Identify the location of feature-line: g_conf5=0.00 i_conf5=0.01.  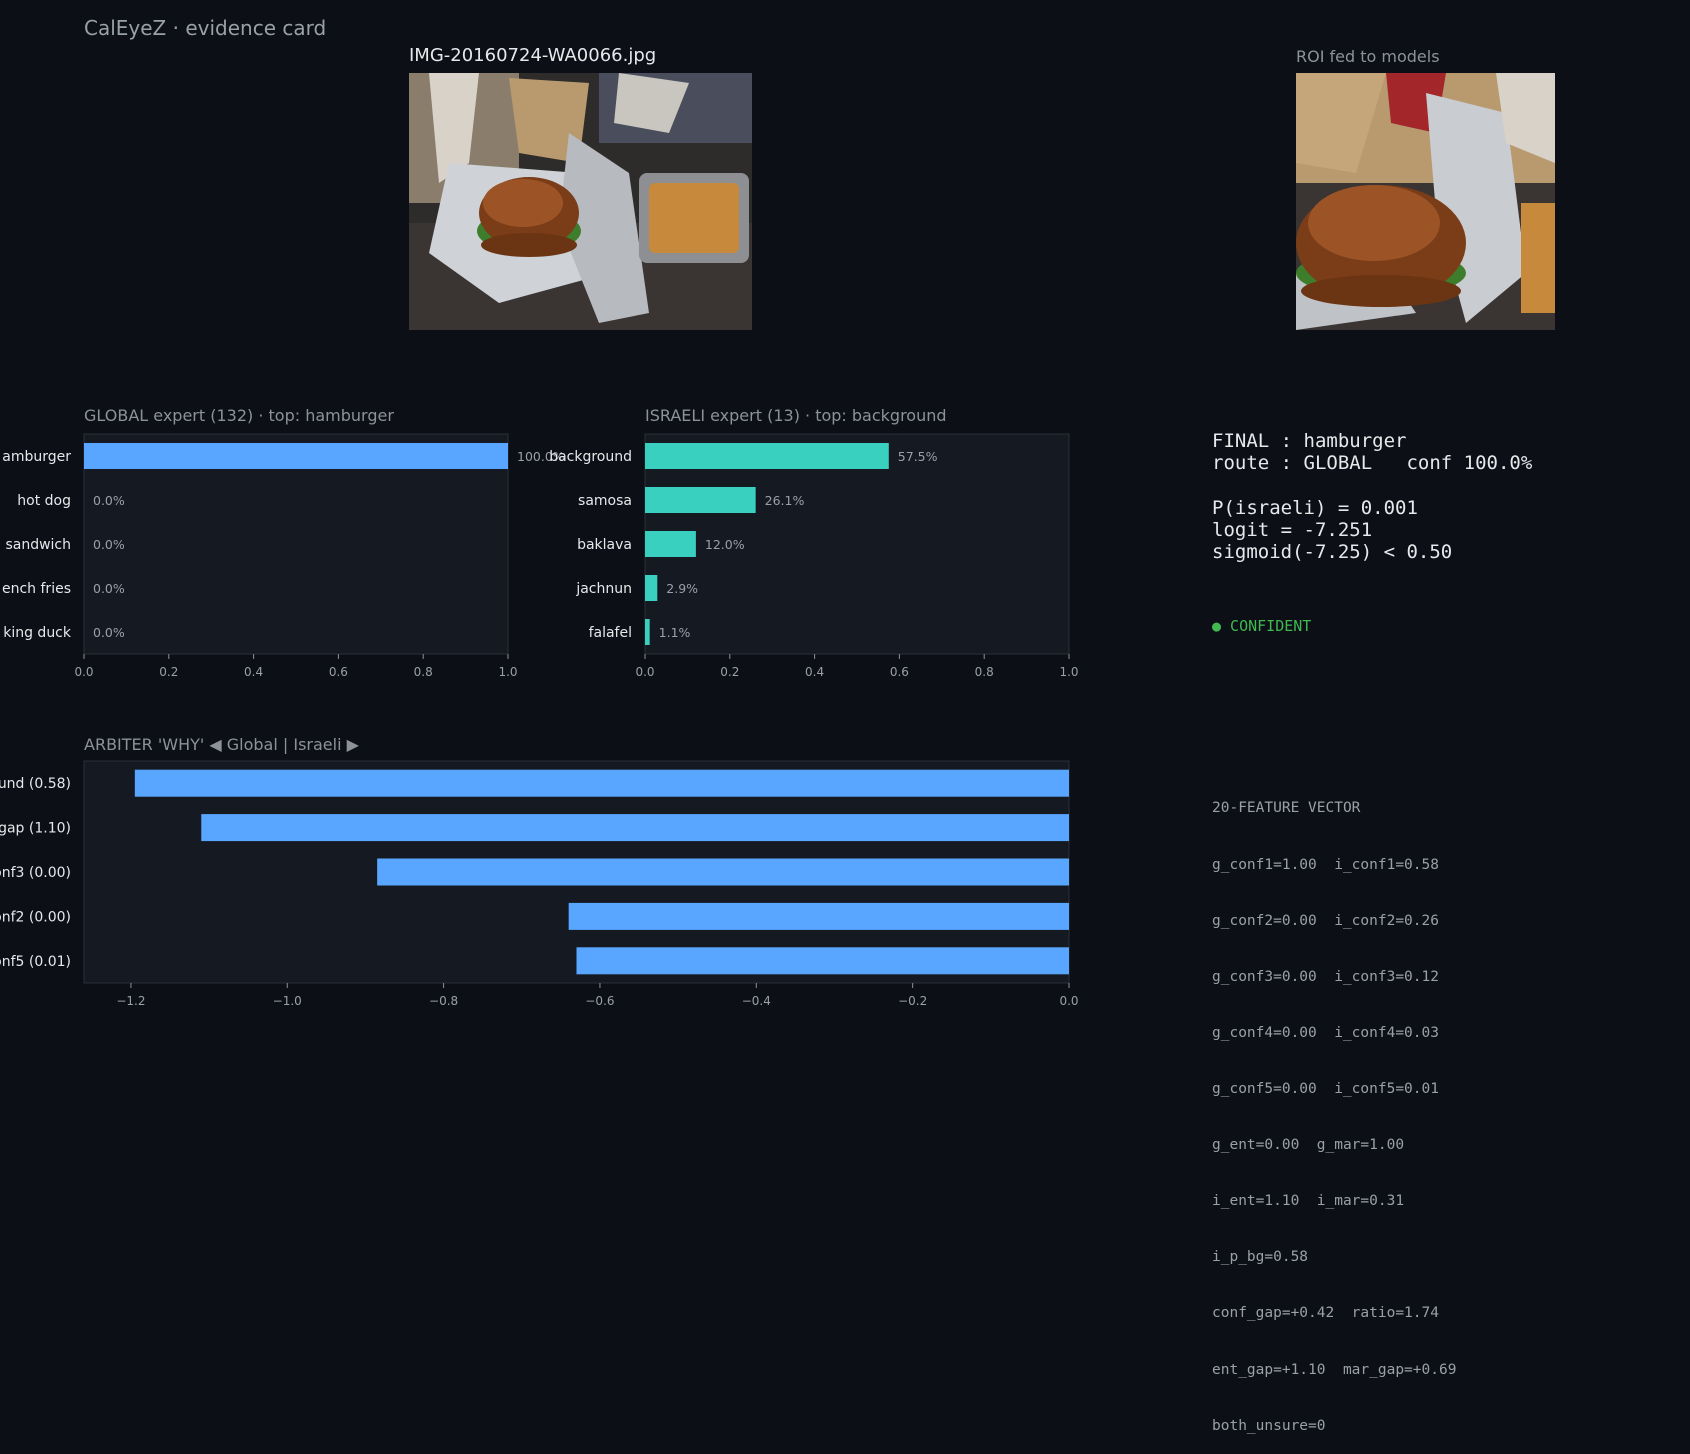
(1325, 1088).